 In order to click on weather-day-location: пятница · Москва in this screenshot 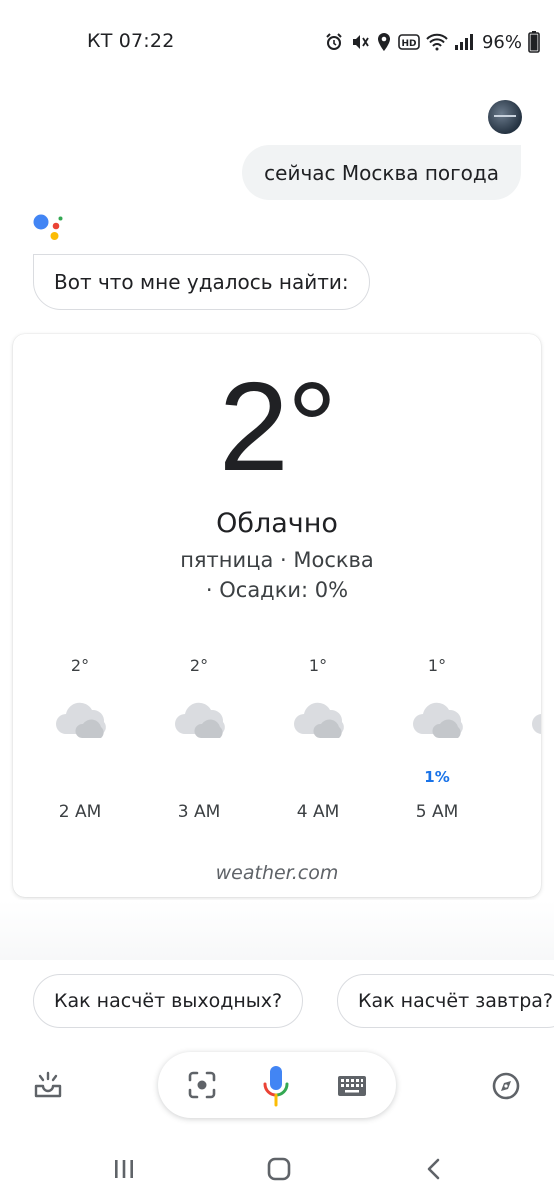, I will do `click(277, 560)`.